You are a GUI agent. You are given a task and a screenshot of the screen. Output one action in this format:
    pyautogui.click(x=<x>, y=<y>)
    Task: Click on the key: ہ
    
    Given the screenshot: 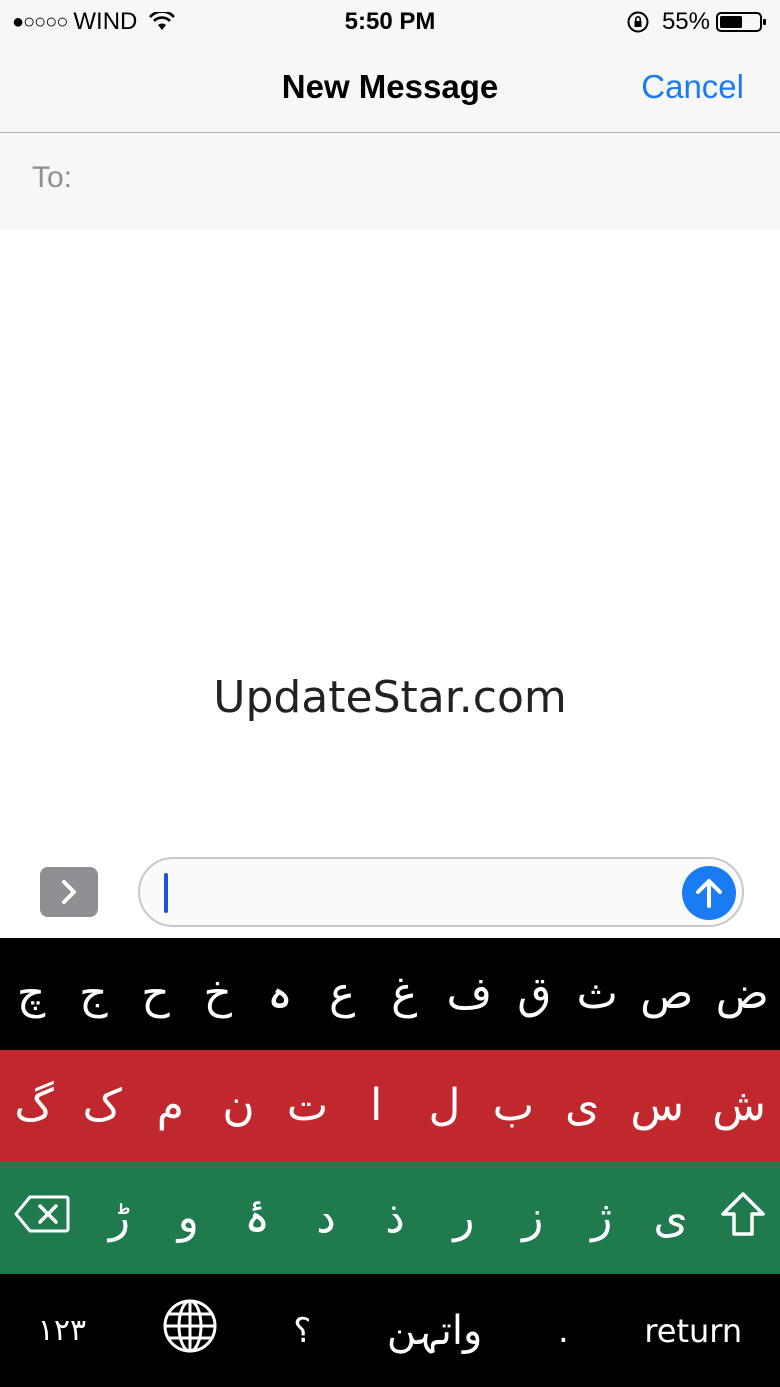 What is the action you would take?
    pyautogui.click(x=280, y=994)
    